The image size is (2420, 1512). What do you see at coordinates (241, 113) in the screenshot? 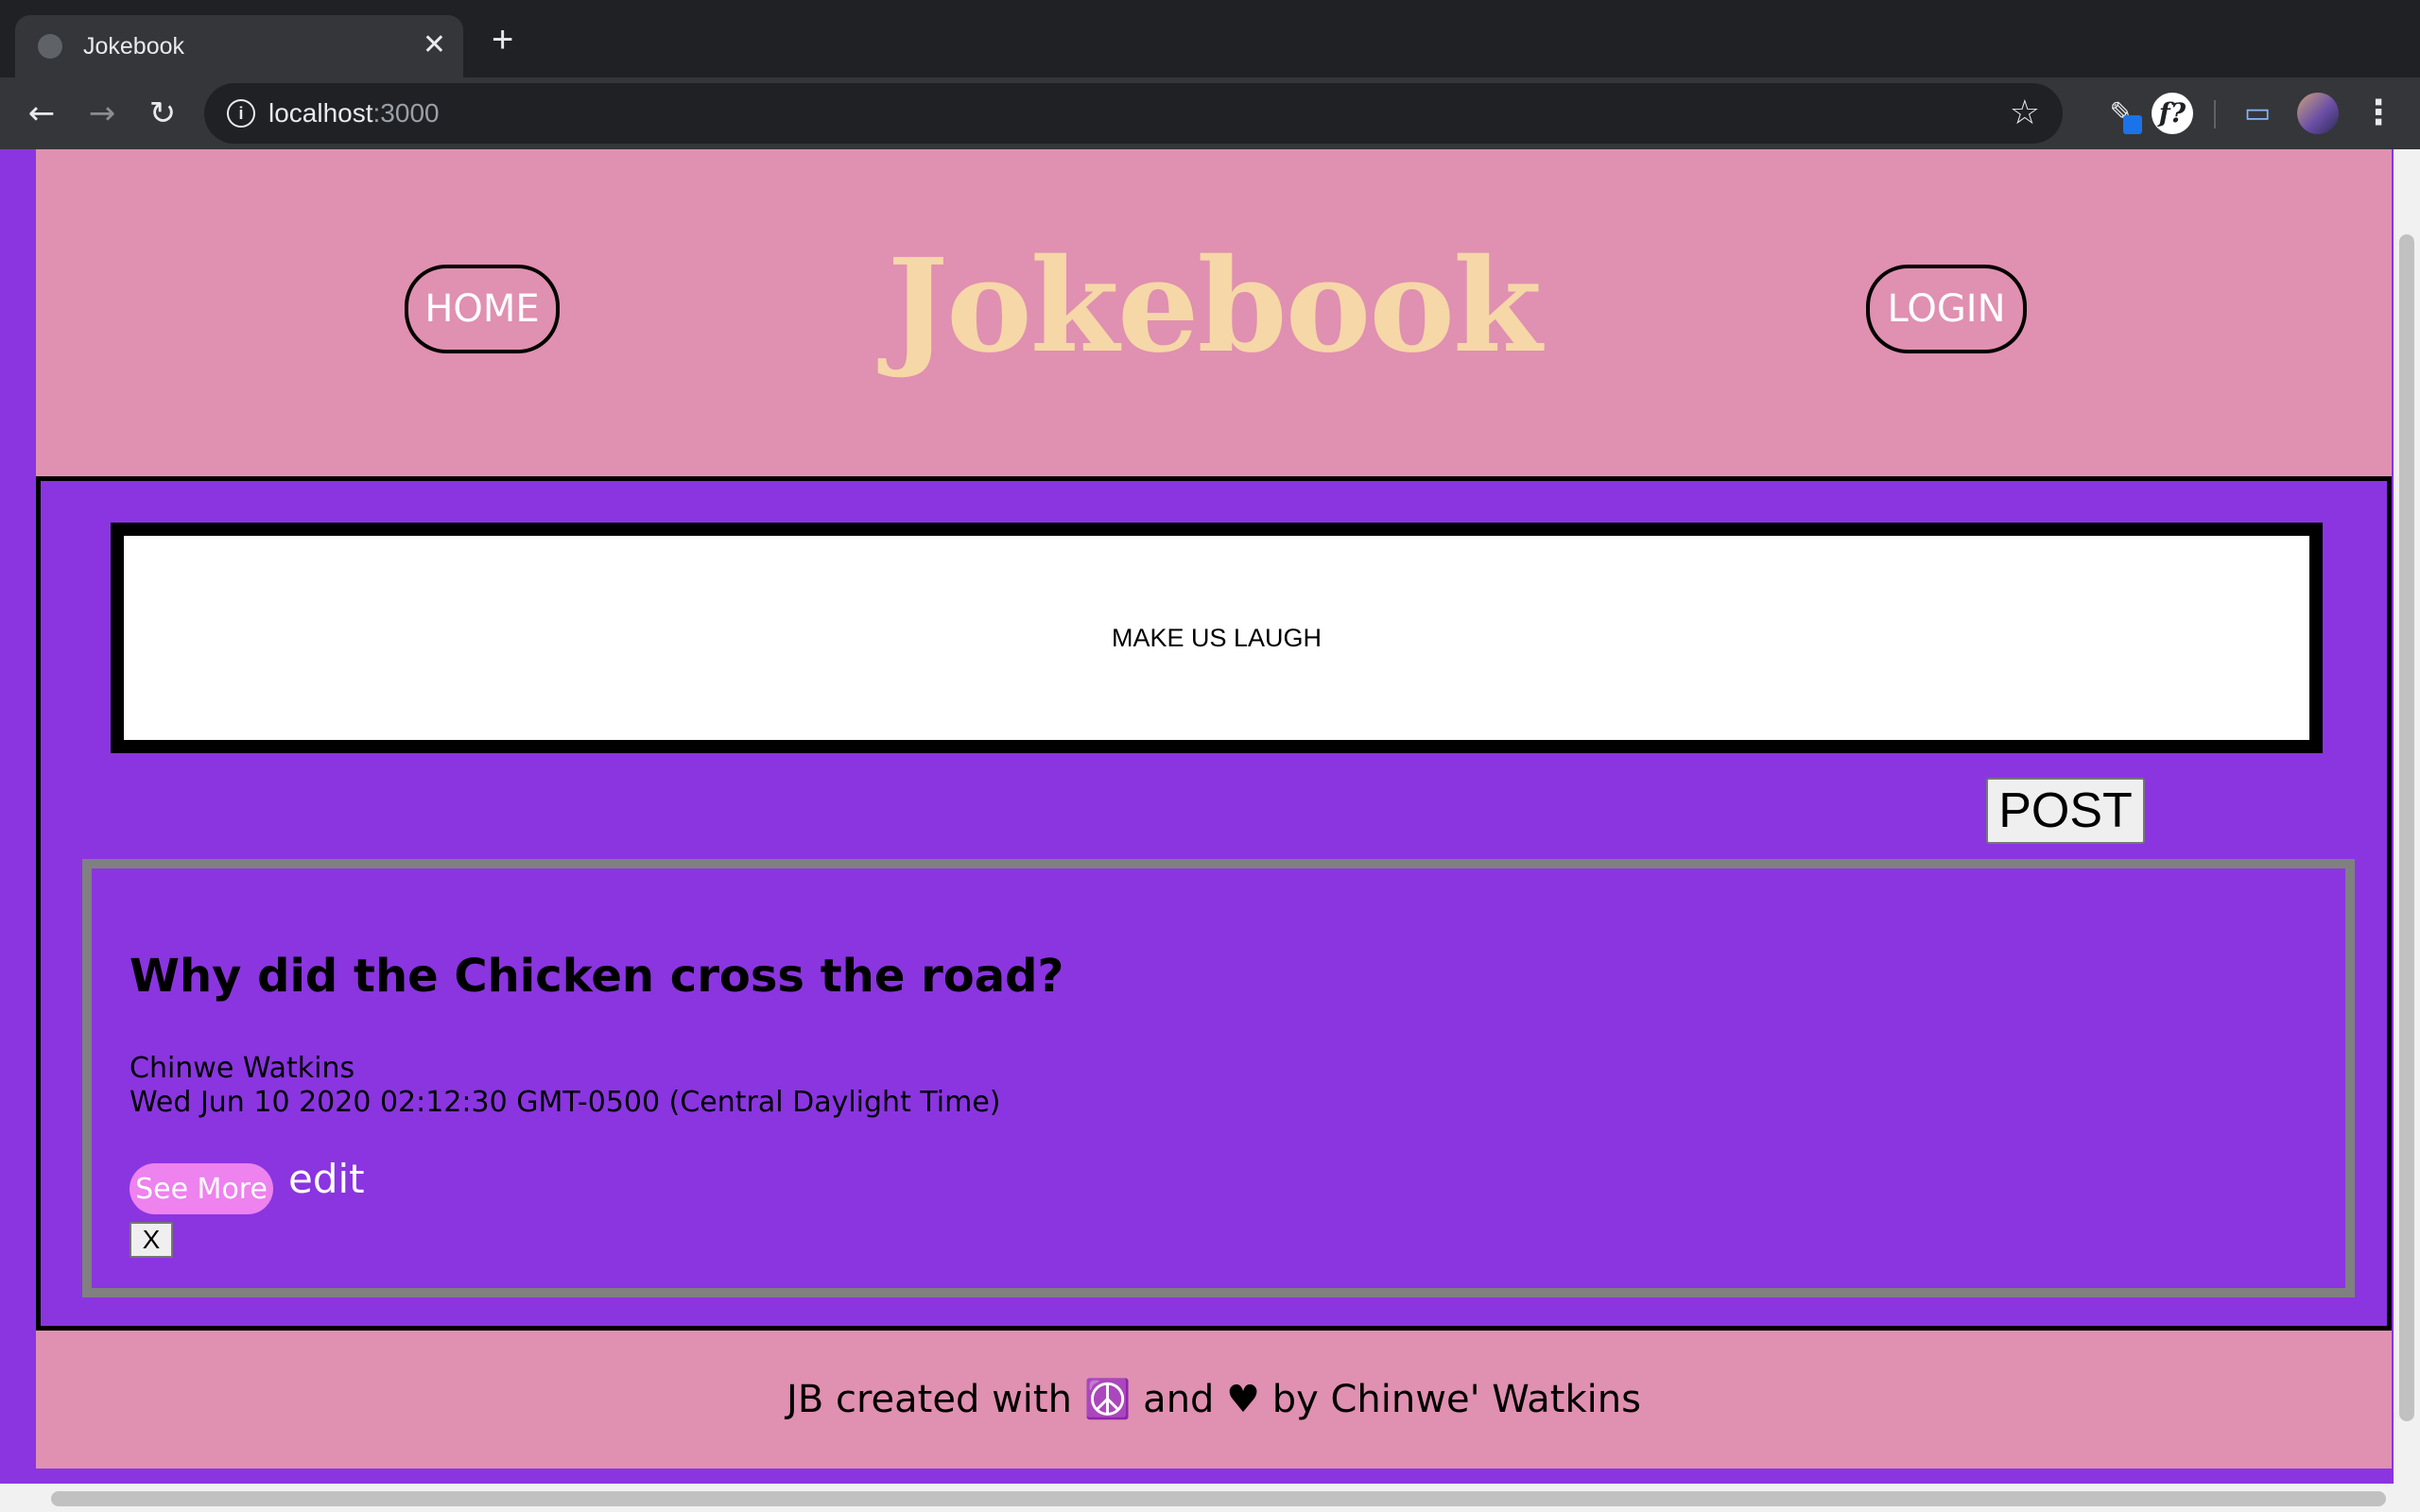
I see `site-info-icon: i` at bounding box center [241, 113].